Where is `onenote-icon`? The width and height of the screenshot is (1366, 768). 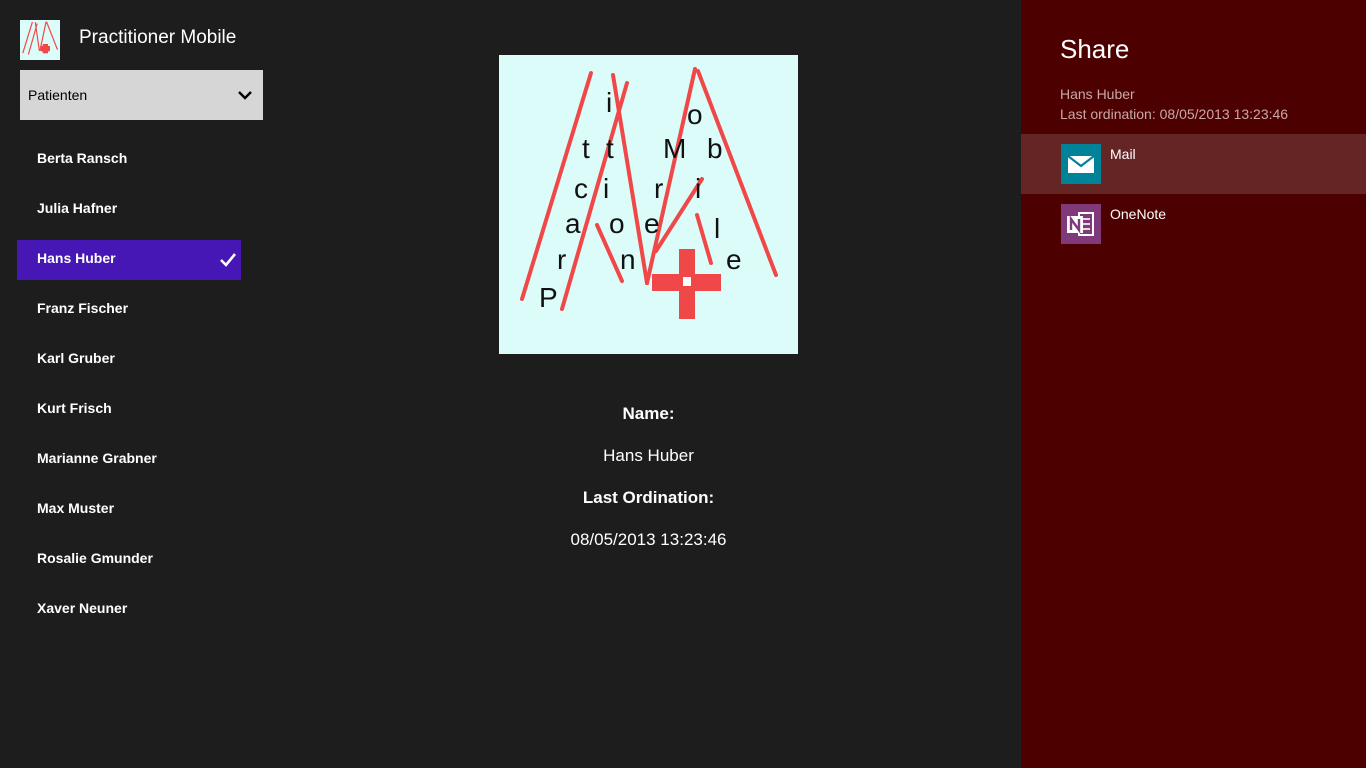 onenote-icon is located at coordinates (1081, 224).